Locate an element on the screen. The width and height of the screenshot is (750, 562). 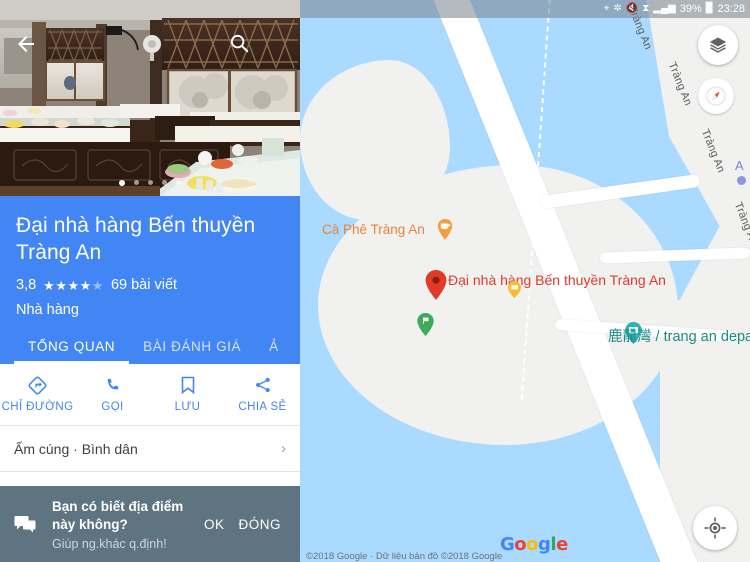
tab-bar: TỔNG QUAN BÀI ĐÁNH GIÁ Ả is located at coordinates (150, 344).